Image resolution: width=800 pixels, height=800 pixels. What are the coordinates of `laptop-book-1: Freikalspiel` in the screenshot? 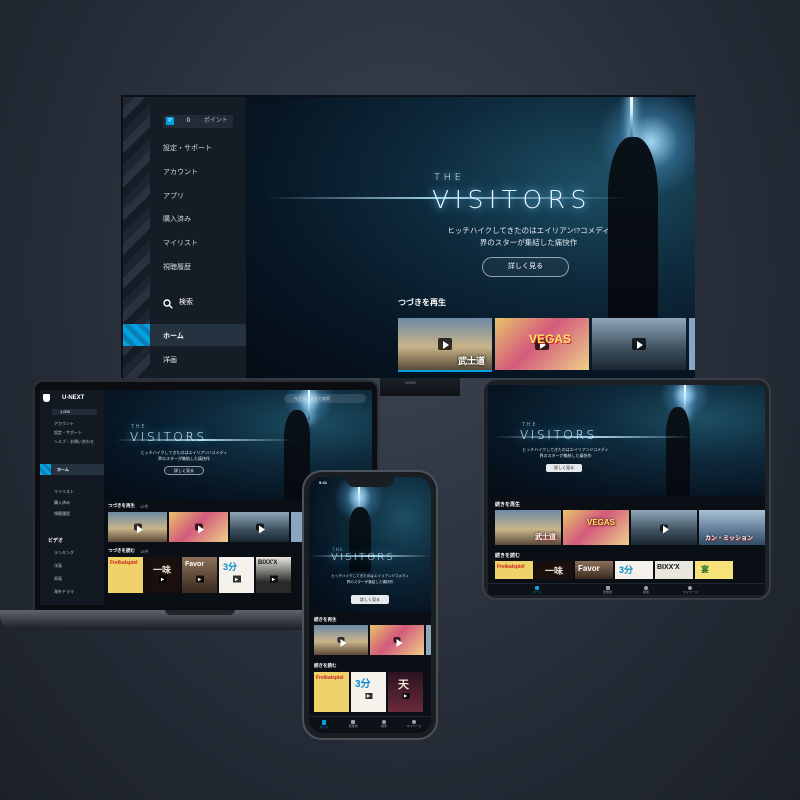 It's located at (125, 575).